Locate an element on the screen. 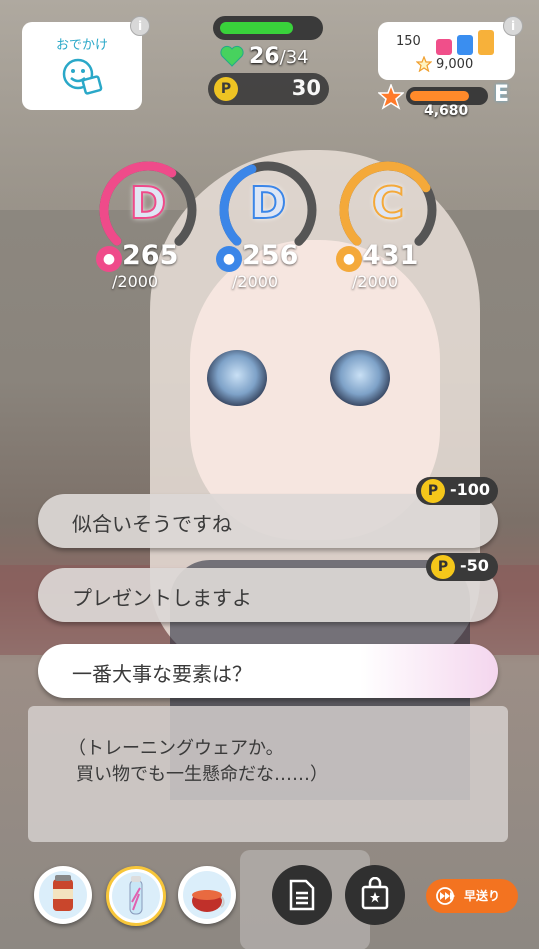 The image size is (539, 949). points-display: P 30 is located at coordinates (268, 89).